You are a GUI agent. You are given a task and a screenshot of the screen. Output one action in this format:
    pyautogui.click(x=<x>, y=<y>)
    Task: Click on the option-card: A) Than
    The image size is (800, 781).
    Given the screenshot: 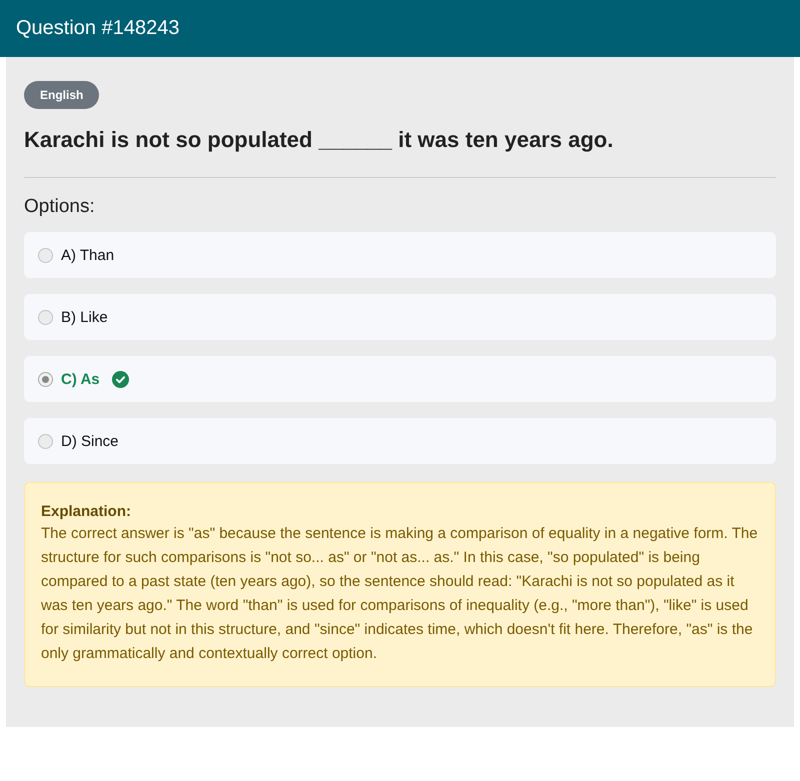 What is the action you would take?
    pyautogui.click(x=400, y=255)
    